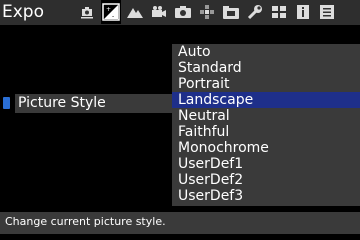 This screenshot has height=240, width=360. I want to click on option-userdef2: UserDef2, so click(266, 180).